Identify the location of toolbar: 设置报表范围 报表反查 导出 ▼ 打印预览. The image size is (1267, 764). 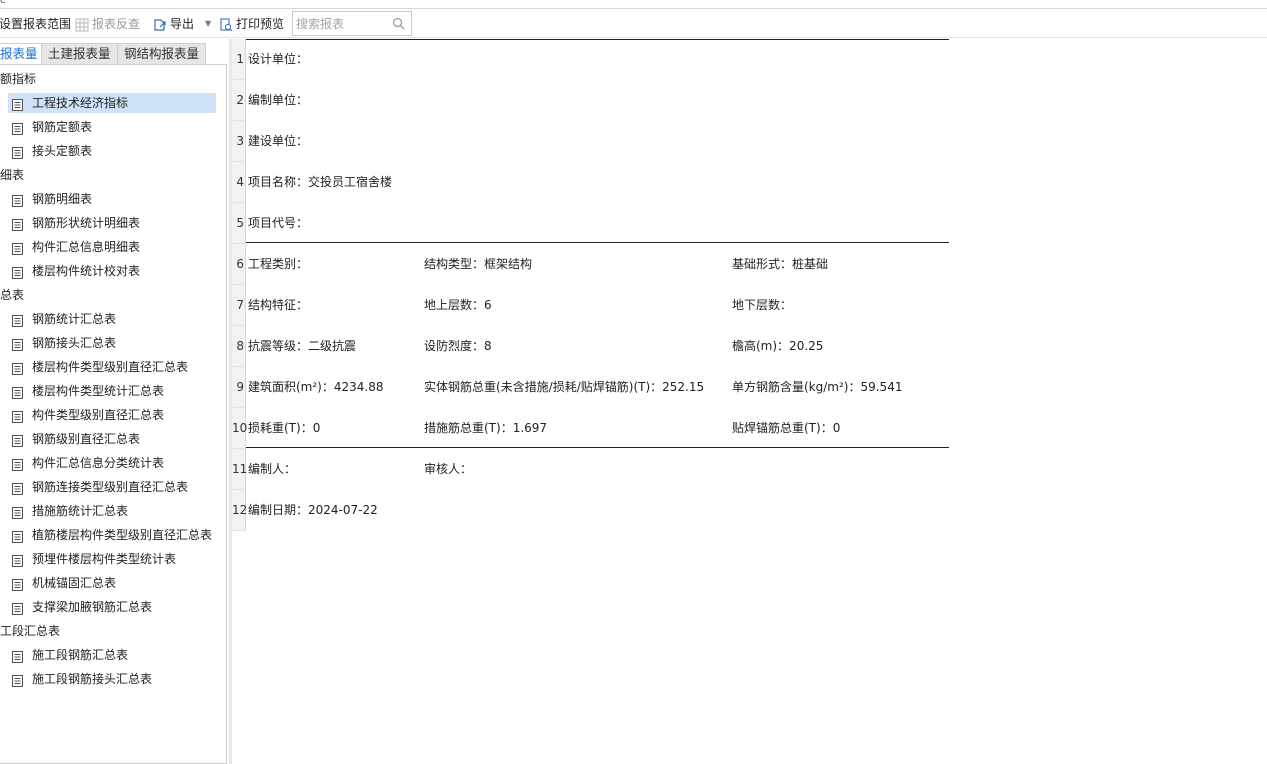
(633, 24).